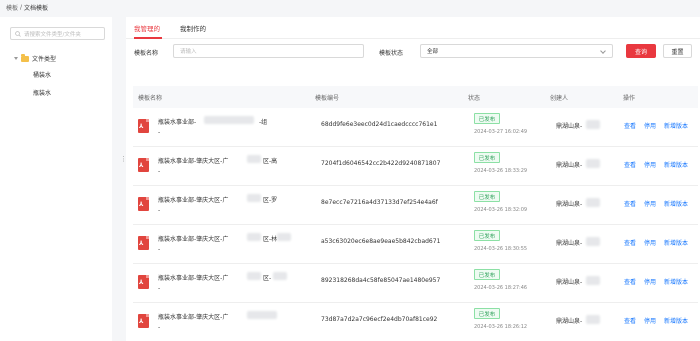 This screenshot has height=341, width=700. I want to click on tab-managed: 我管理的, so click(147, 28).